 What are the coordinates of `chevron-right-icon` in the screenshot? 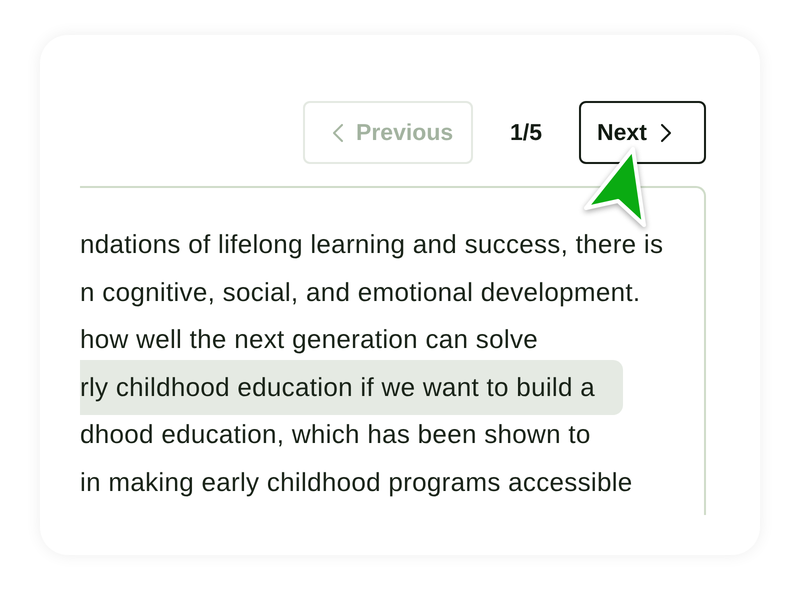 It's located at (665, 133).